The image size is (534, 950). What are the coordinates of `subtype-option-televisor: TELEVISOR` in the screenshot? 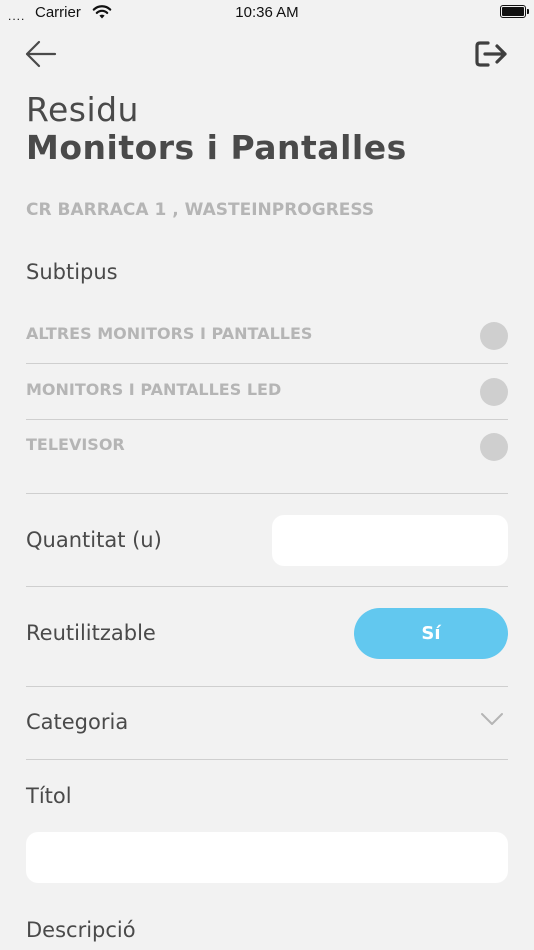 It's located at (267, 446).